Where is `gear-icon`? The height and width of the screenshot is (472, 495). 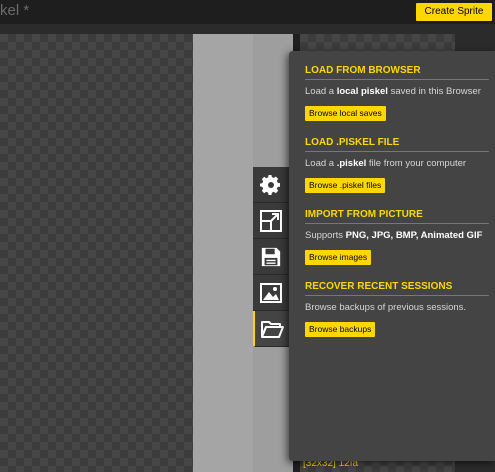 gear-icon is located at coordinates (270, 184).